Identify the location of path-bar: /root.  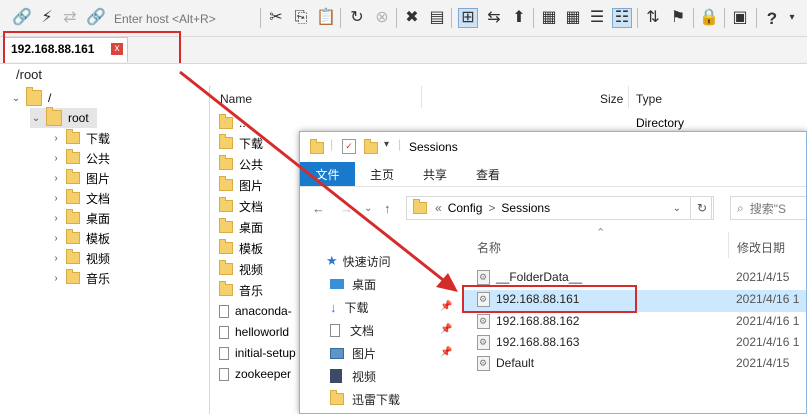
(403, 75).